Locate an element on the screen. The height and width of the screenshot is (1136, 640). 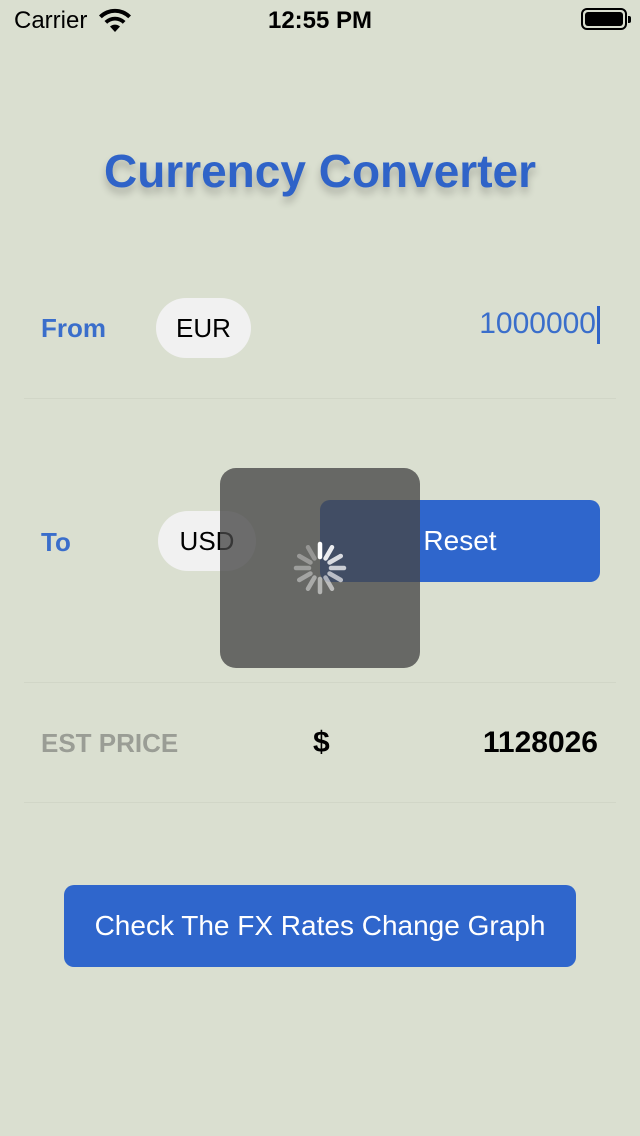
fx-graph-button-label: Check The FX Rates Change Graph is located at coordinates (320, 925).